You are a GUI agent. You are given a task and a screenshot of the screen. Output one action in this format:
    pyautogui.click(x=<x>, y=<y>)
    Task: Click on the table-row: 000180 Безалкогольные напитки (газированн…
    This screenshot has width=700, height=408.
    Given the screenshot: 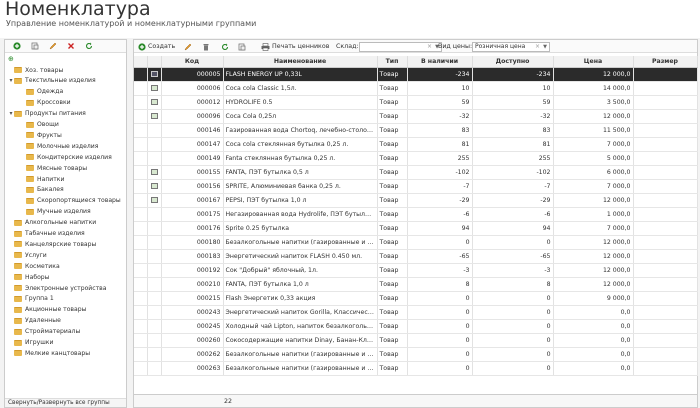 What is the action you would take?
    pyautogui.click(x=416, y=242)
    